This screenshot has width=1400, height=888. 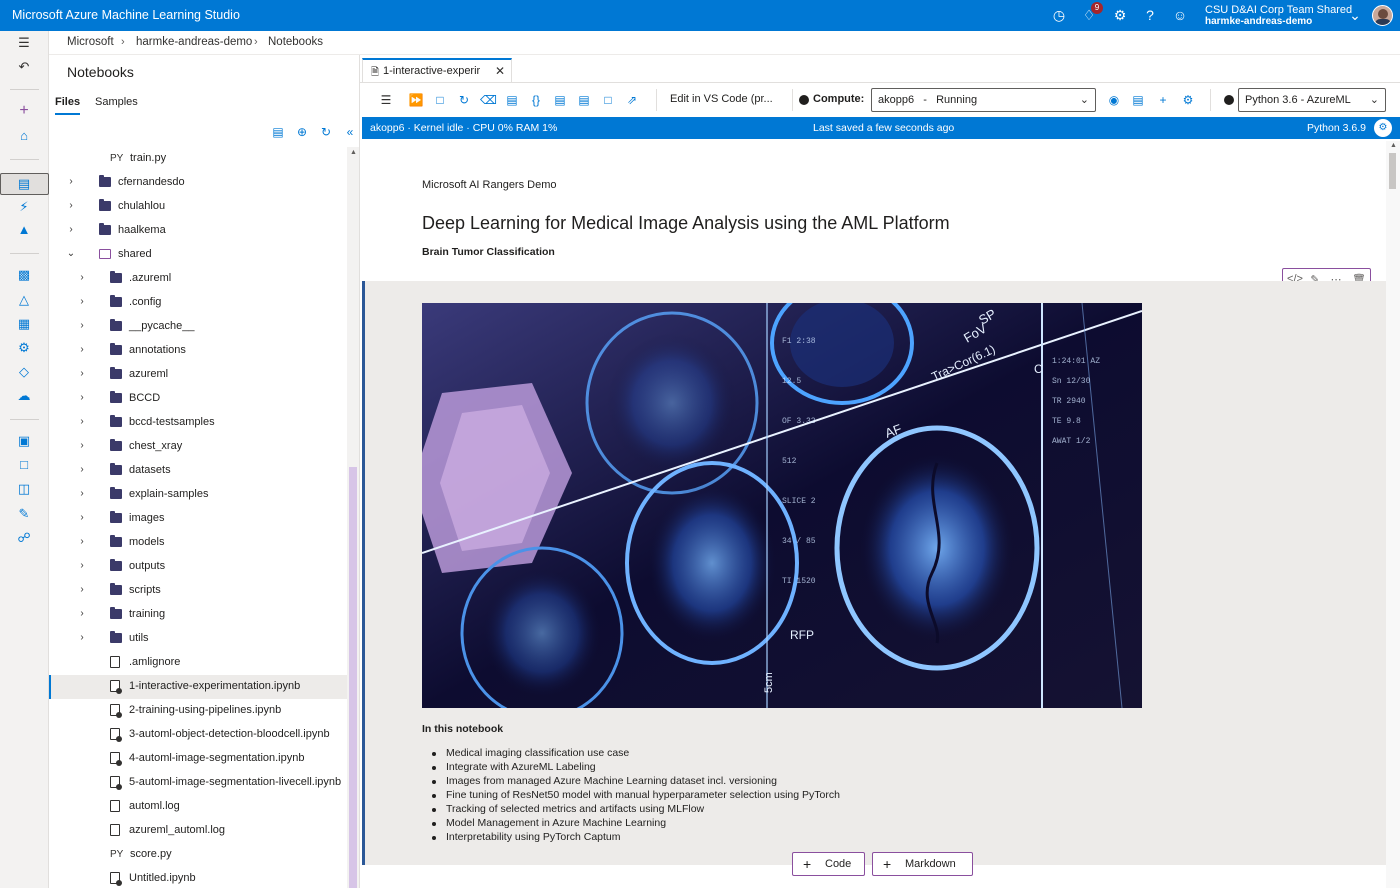 What do you see at coordinates (198, 663) in the screenshot?
I see `tree-item: .amlignore` at bounding box center [198, 663].